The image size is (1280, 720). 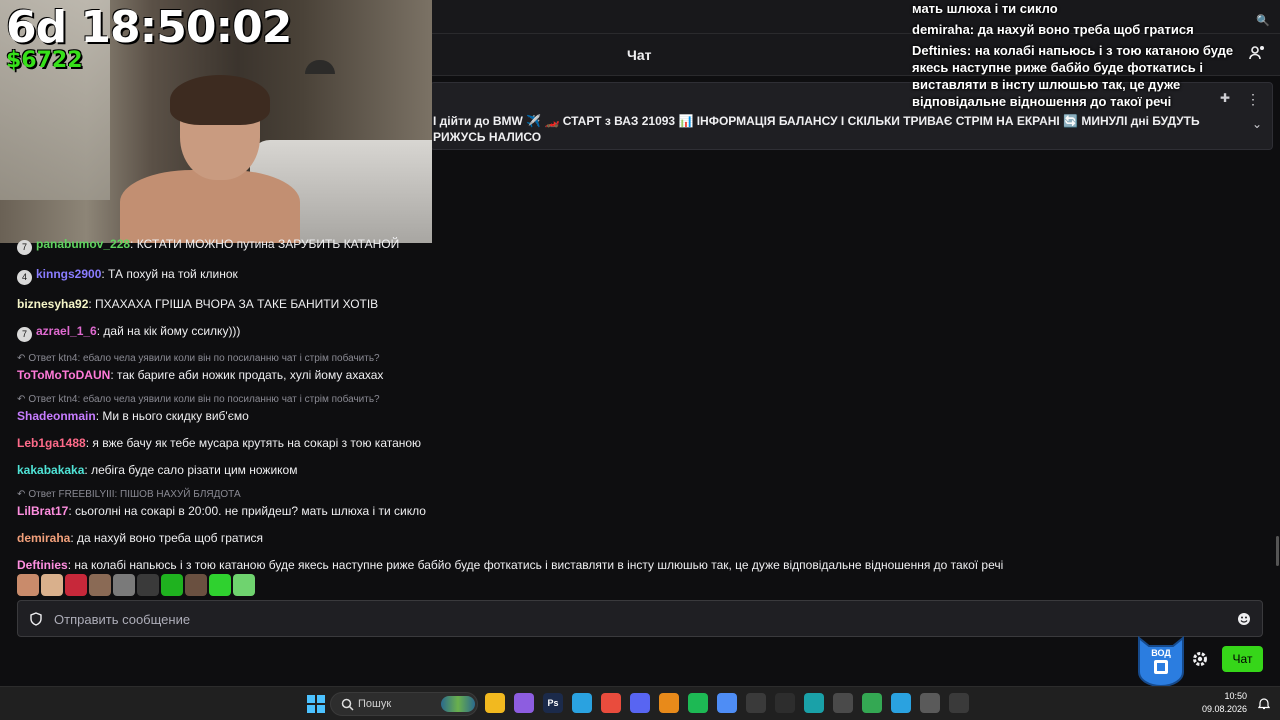 I want to click on message-text: КСТАТИ МОЖНО путина ЗАРУБИТЬ КАТАНОЙ, so click(x=268, y=244).